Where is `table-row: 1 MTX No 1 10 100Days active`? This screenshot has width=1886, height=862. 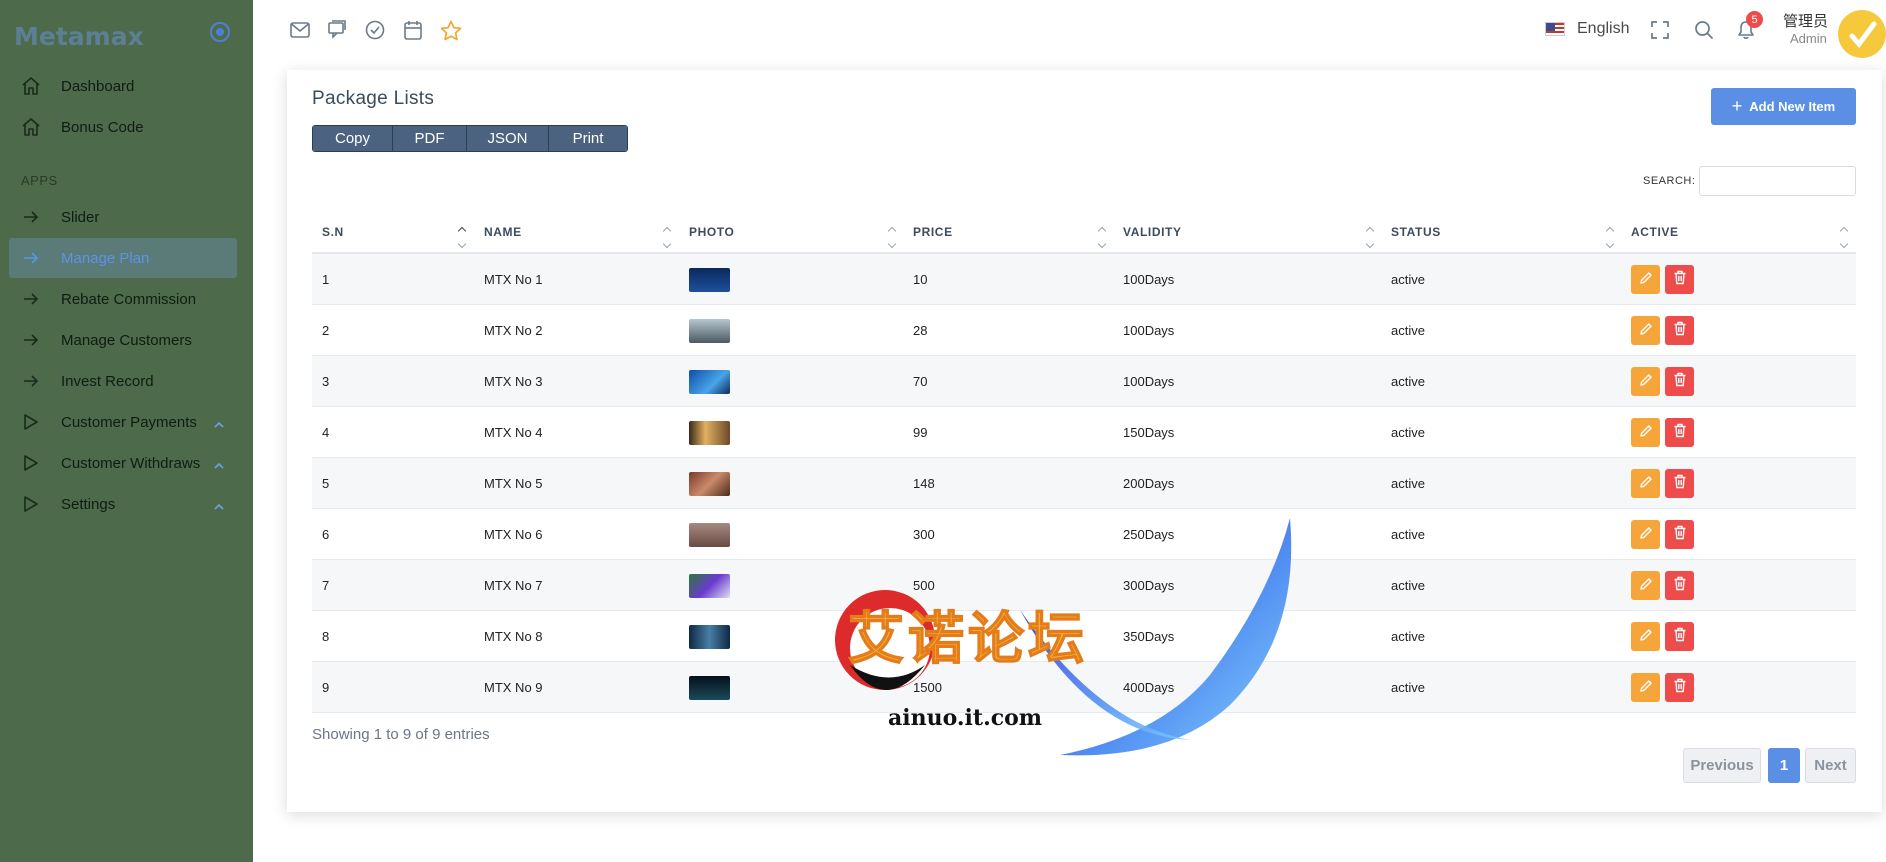
table-row: 1 MTX No 1 10 100Days active is located at coordinates (1084, 279).